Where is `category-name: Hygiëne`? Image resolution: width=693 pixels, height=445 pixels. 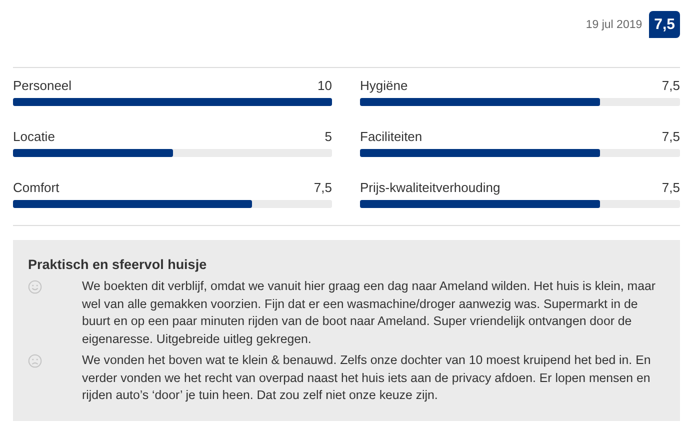 category-name: Hygiëne is located at coordinates (384, 86).